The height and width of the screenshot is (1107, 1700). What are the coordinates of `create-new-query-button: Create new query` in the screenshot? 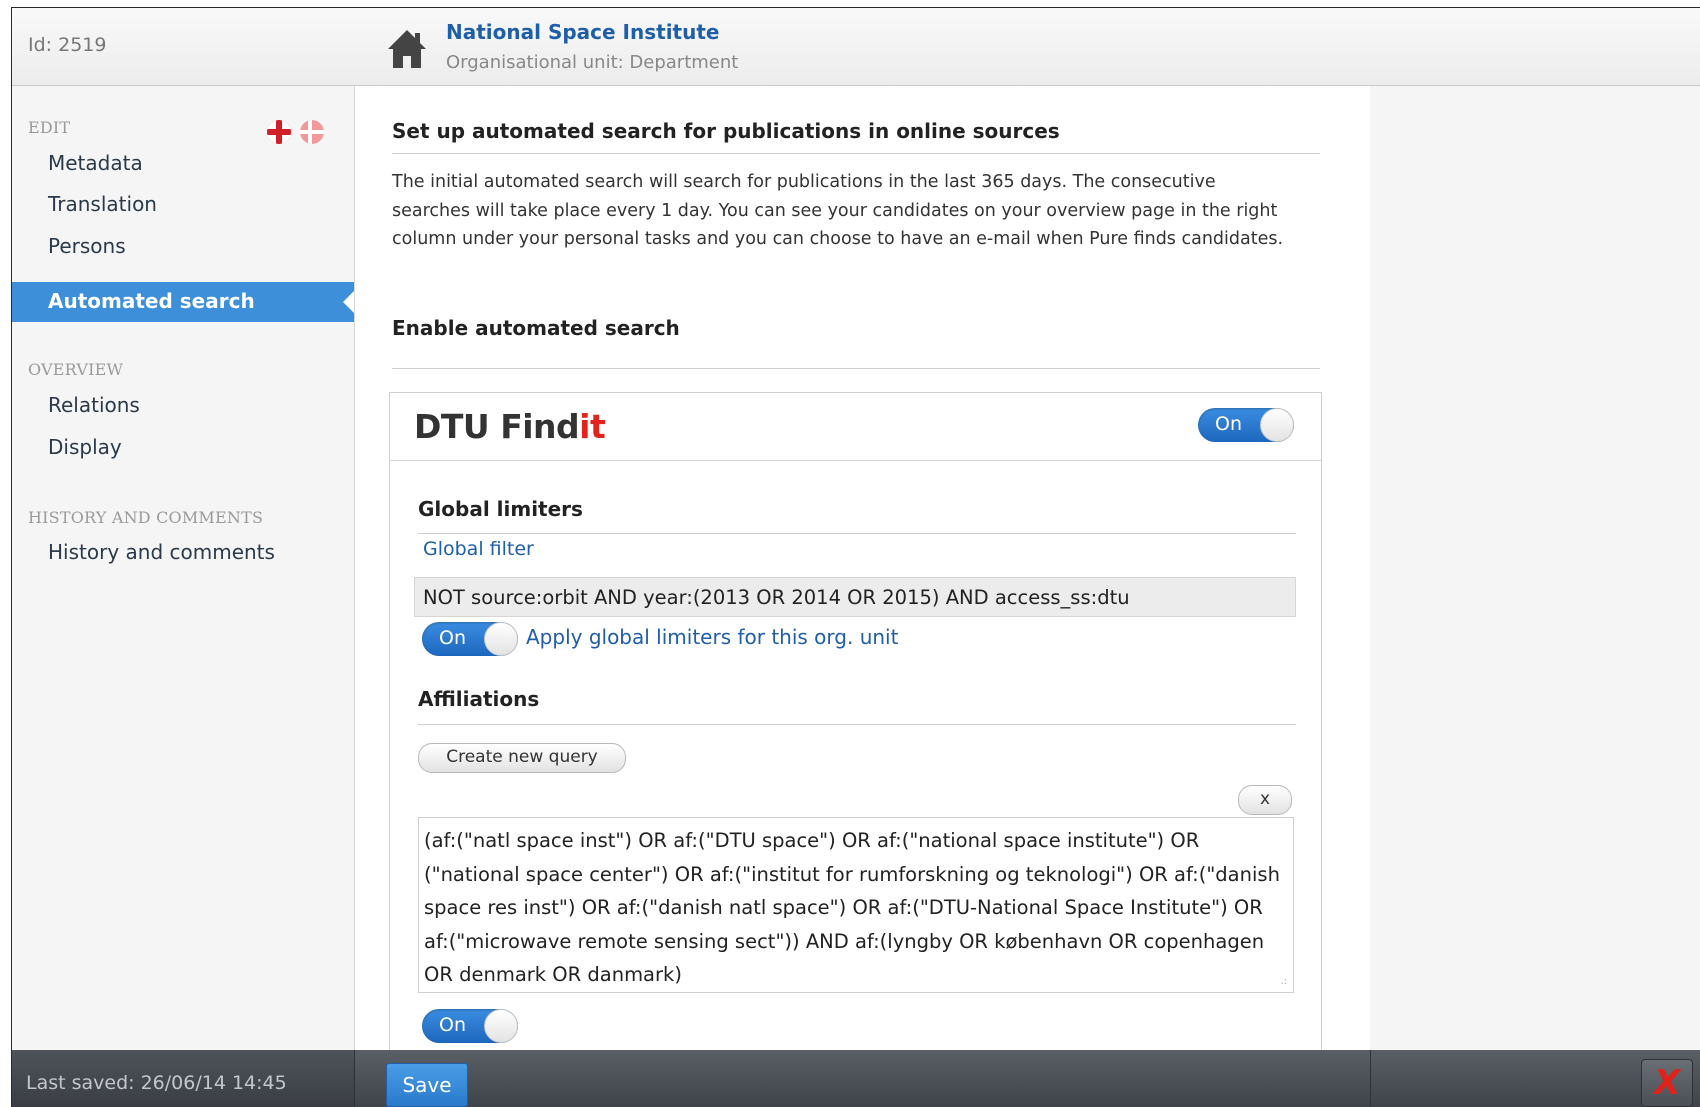 It's located at (522, 758).